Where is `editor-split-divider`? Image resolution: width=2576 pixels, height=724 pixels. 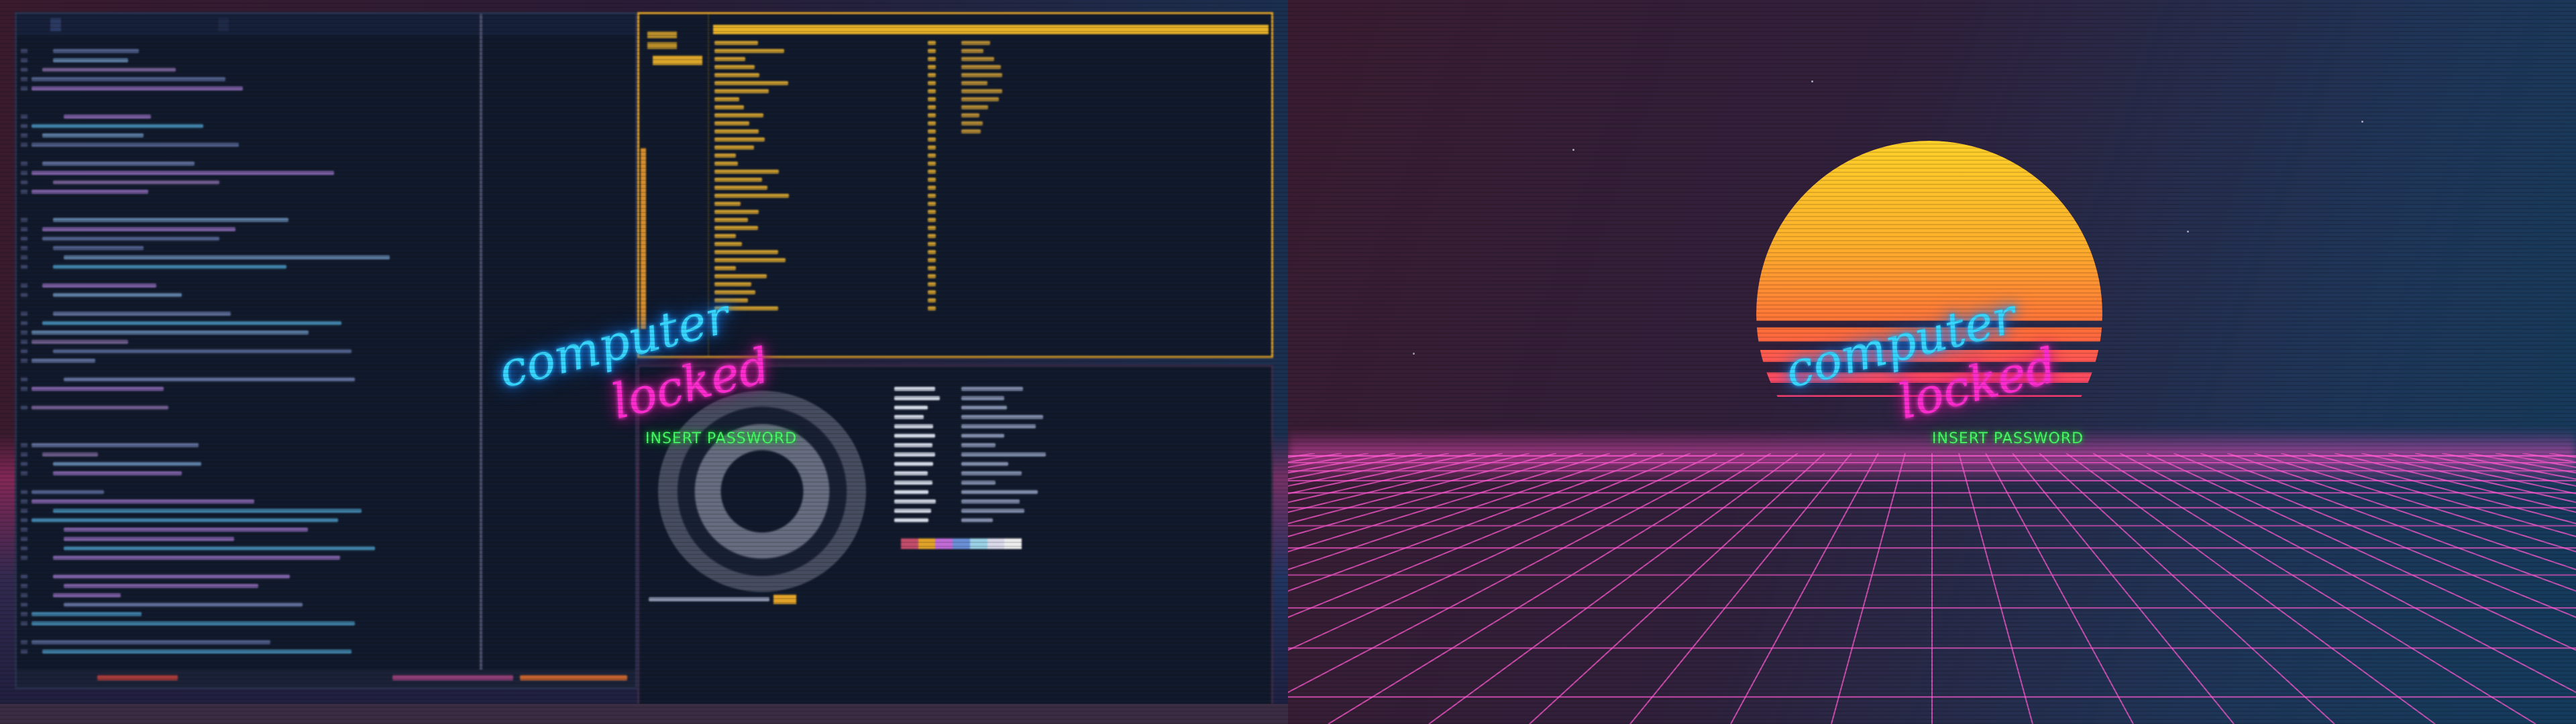
editor-split-divider is located at coordinates (481, 351).